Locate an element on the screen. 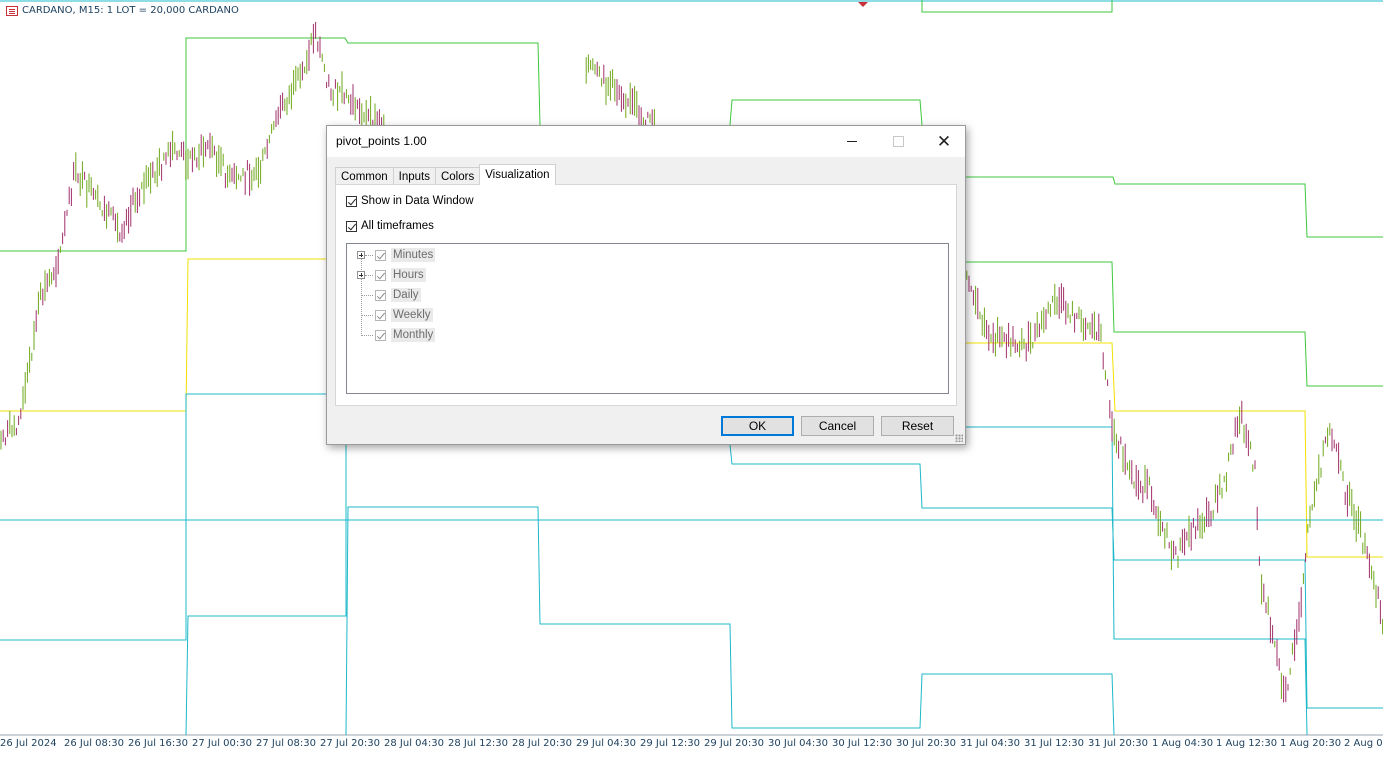 The width and height of the screenshot is (1383, 757). dialog-title: pivot_points 1.00 is located at coordinates (381, 141).